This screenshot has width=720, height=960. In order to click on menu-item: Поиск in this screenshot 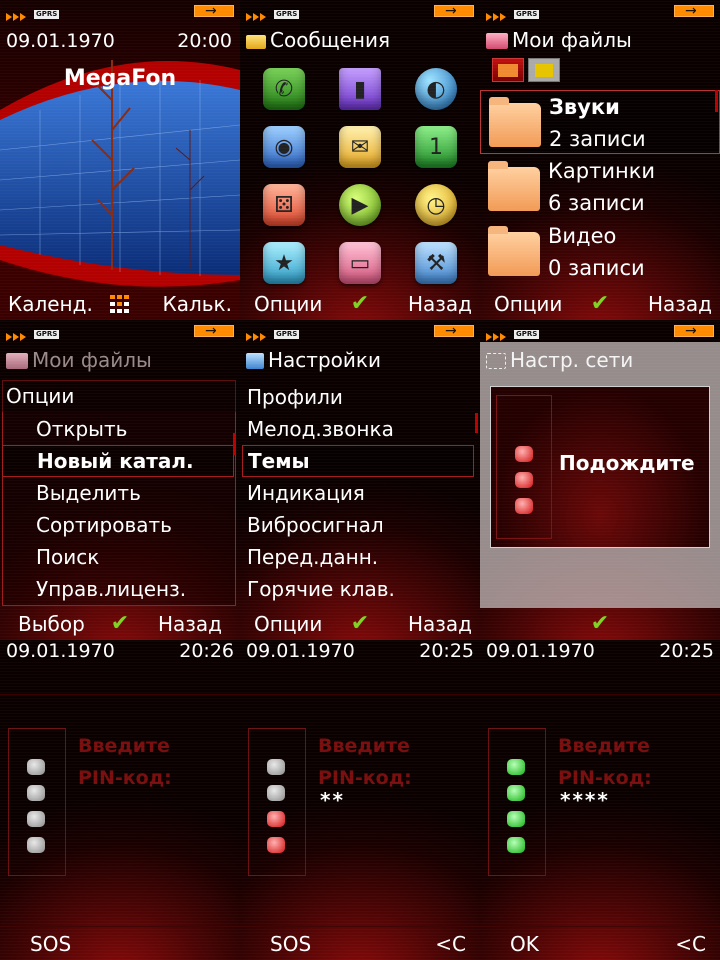, I will do `click(120, 557)`.